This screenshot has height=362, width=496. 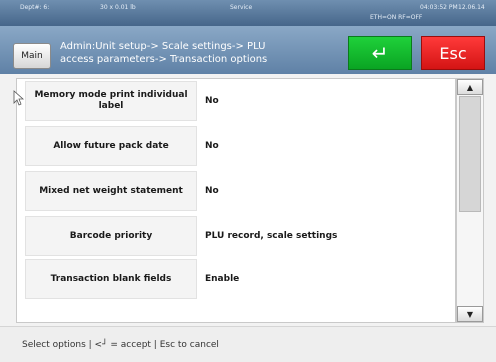 What do you see at coordinates (118, 7) in the screenshot?
I see `scale-capacity: 30 x 0.01 lb` at bounding box center [118, 7].